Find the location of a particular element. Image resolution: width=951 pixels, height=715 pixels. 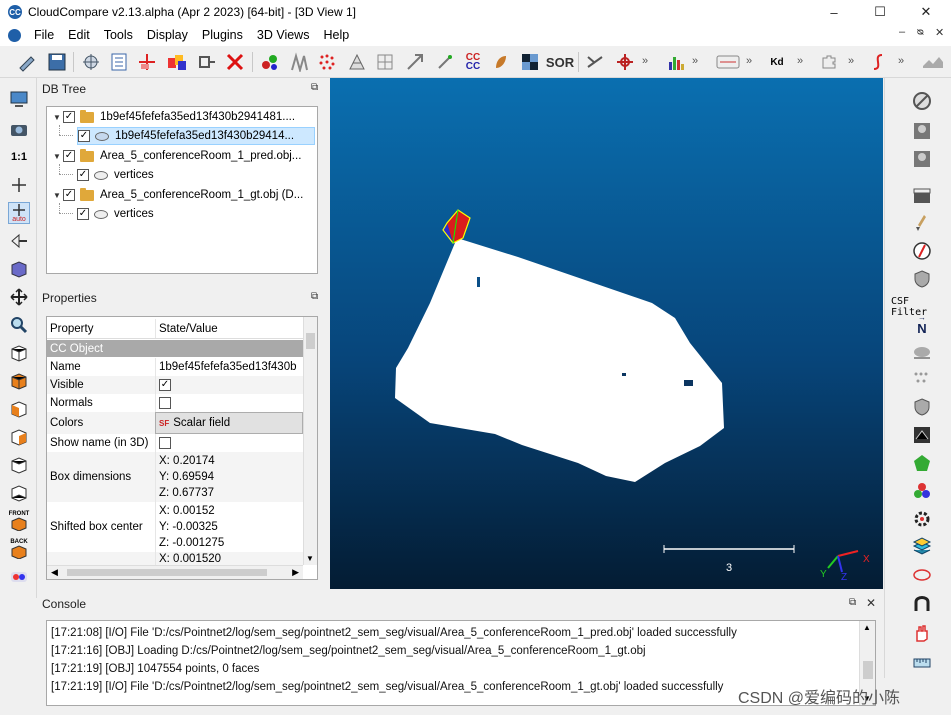

console-float-button: ⧉ is located at coordinates (852, 602).